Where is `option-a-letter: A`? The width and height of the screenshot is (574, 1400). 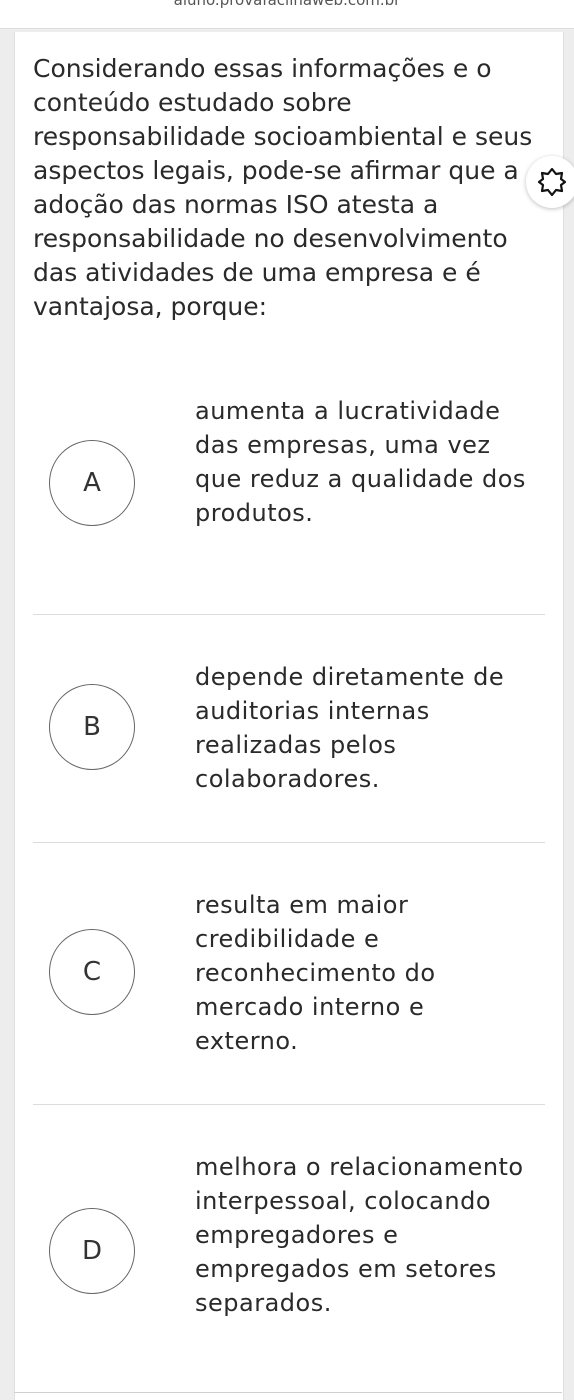 option-a-letter: A is located at coordinates (92, 483).